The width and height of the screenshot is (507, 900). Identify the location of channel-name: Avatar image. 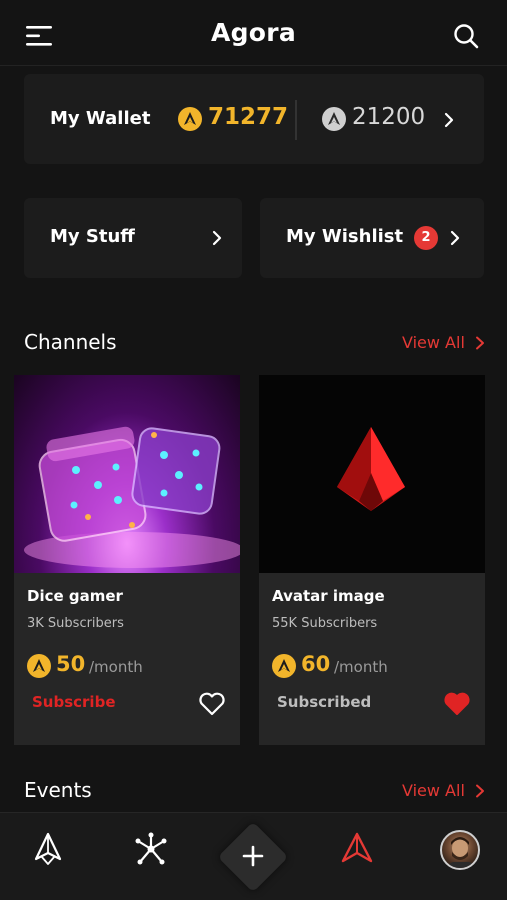
(328, 596).